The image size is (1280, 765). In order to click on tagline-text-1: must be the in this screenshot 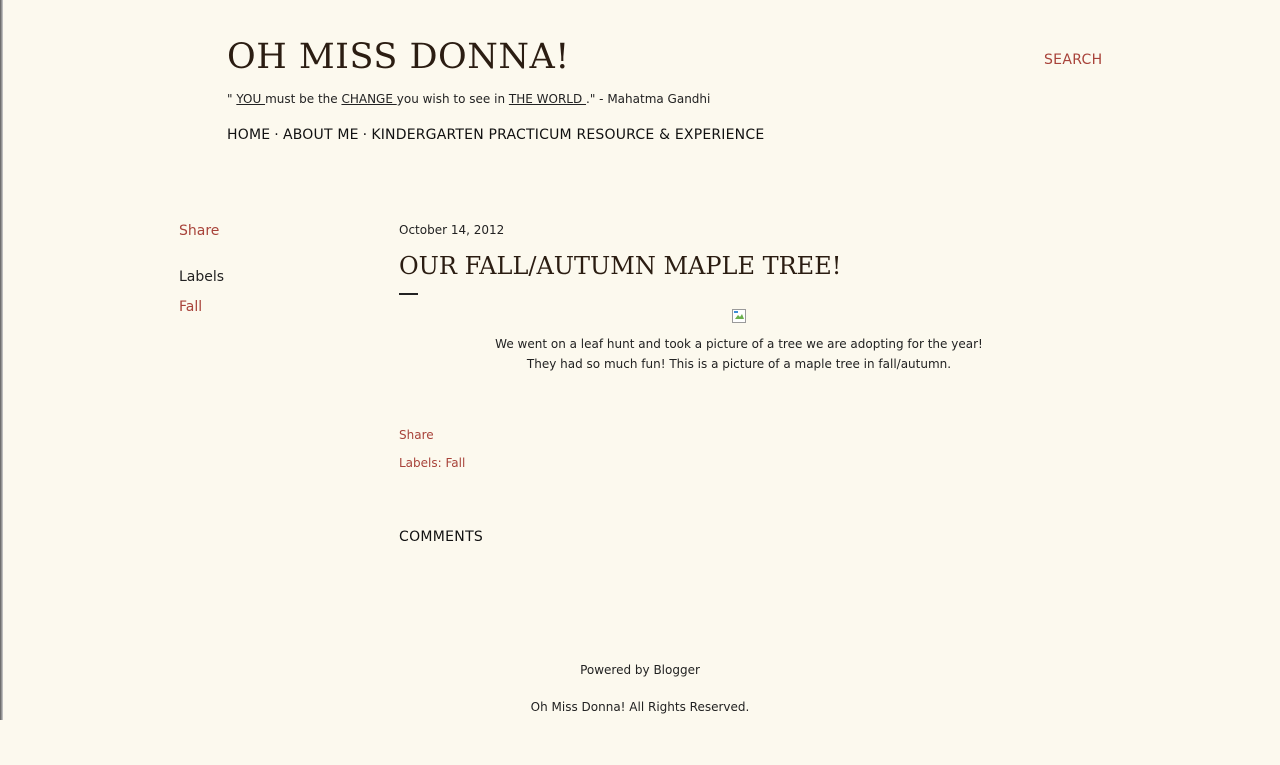, I will do `click(303, 99)`.